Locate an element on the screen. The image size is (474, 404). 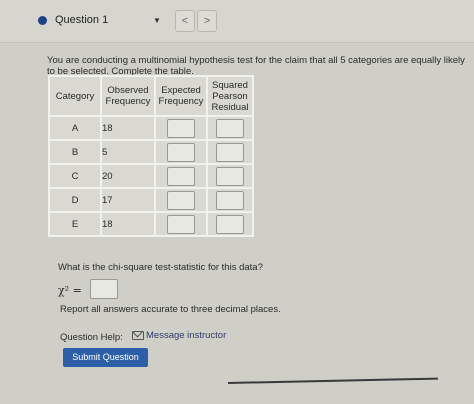
category-cell: D is located at coordinates (75, 200).